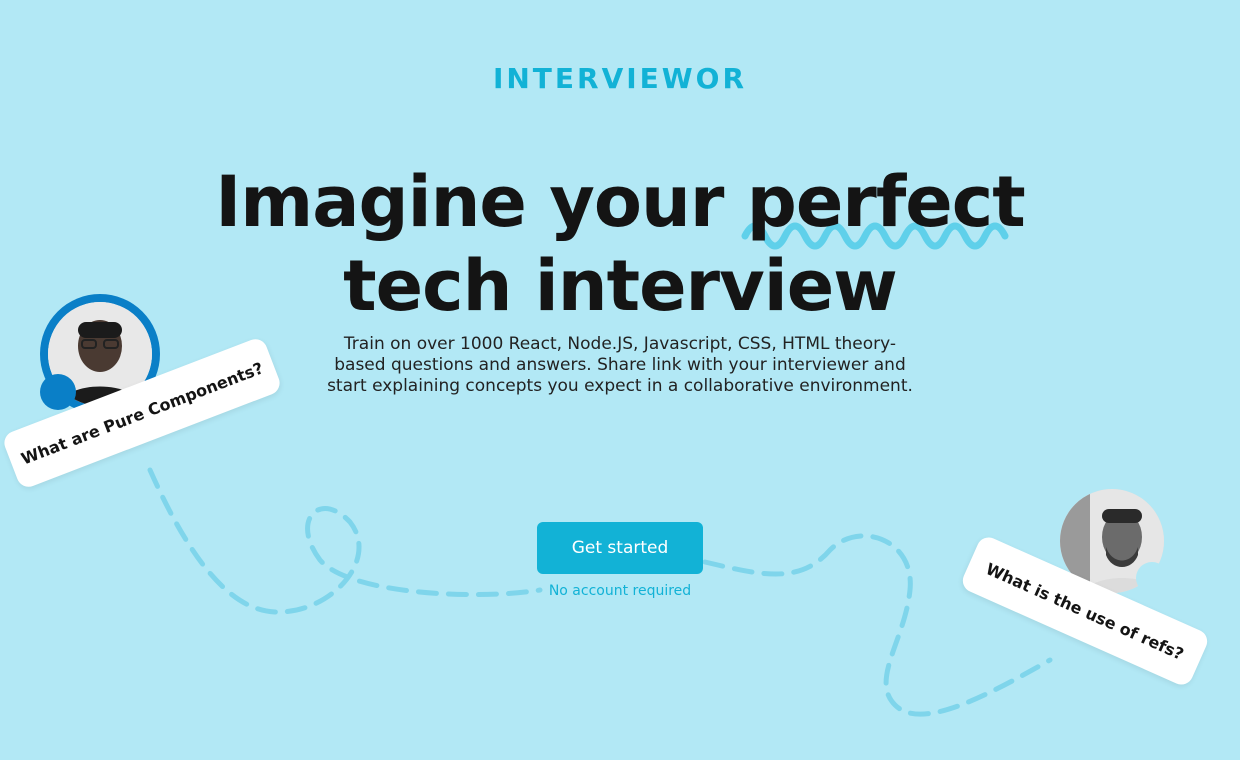 The width and height of the screenshot is (1240, 760). What do you see at coordinates (620, 591) in the screenshot?
I see `no-account-note: No account required` at bounding box center [620, 591].